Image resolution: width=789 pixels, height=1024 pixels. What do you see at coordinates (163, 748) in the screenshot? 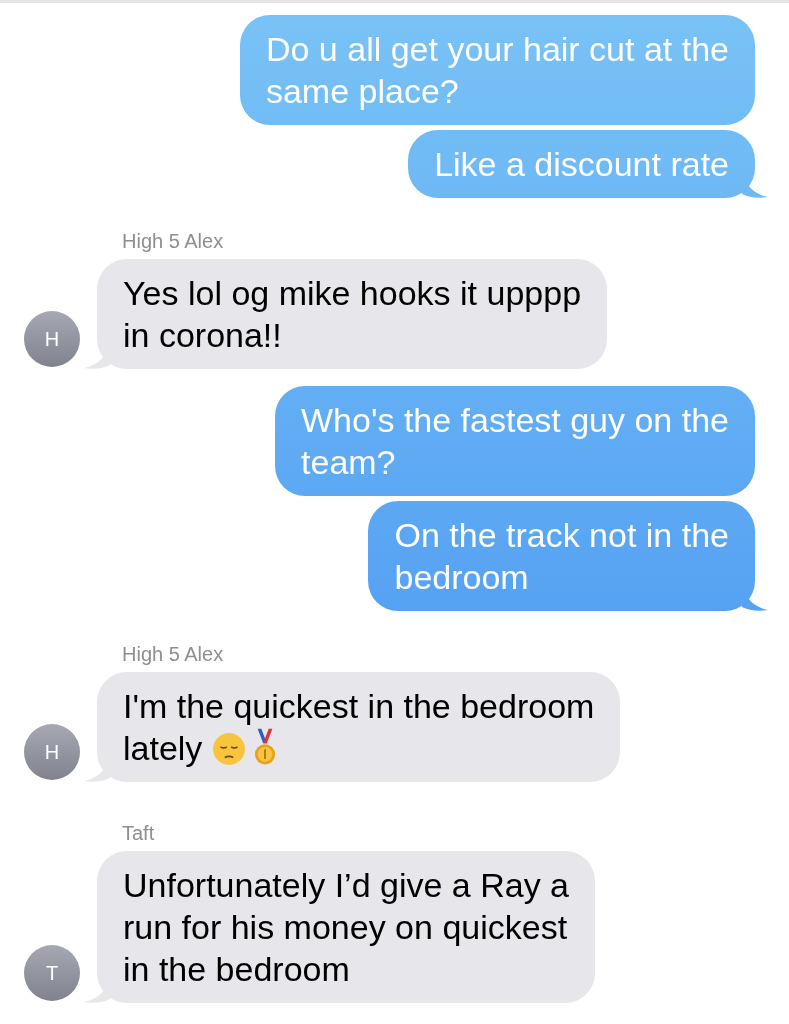
I see `message-text: lately` at bounding box center [163, 748].